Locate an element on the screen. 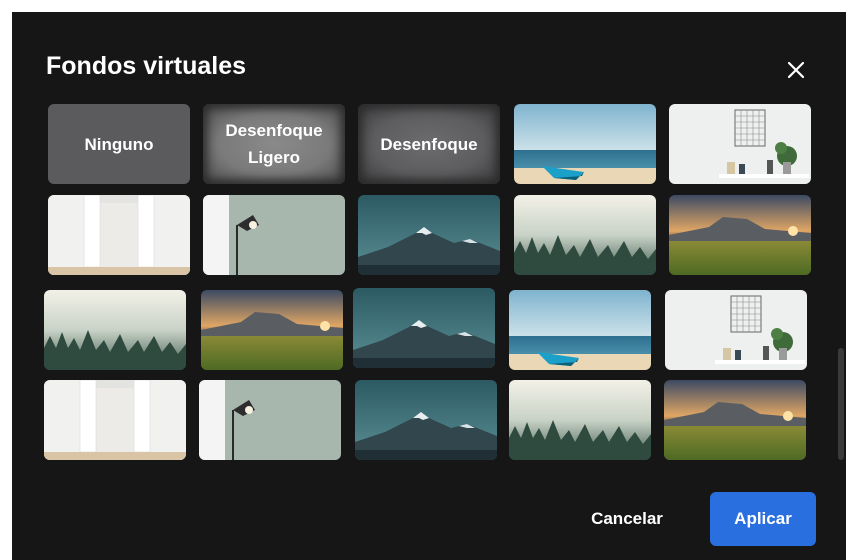  dialog-title: Fondos virtuales is located at coordinates (146, 66).